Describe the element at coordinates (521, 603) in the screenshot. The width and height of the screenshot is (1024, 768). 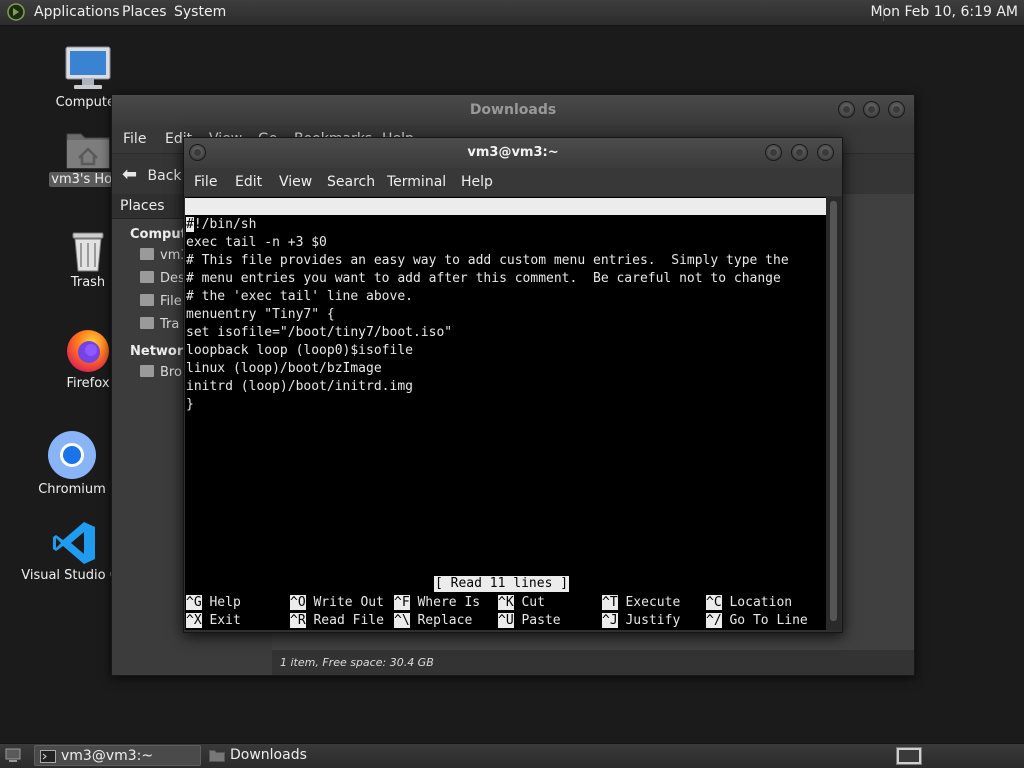
I see `shortcut-cut: ^K Cut` at that location.